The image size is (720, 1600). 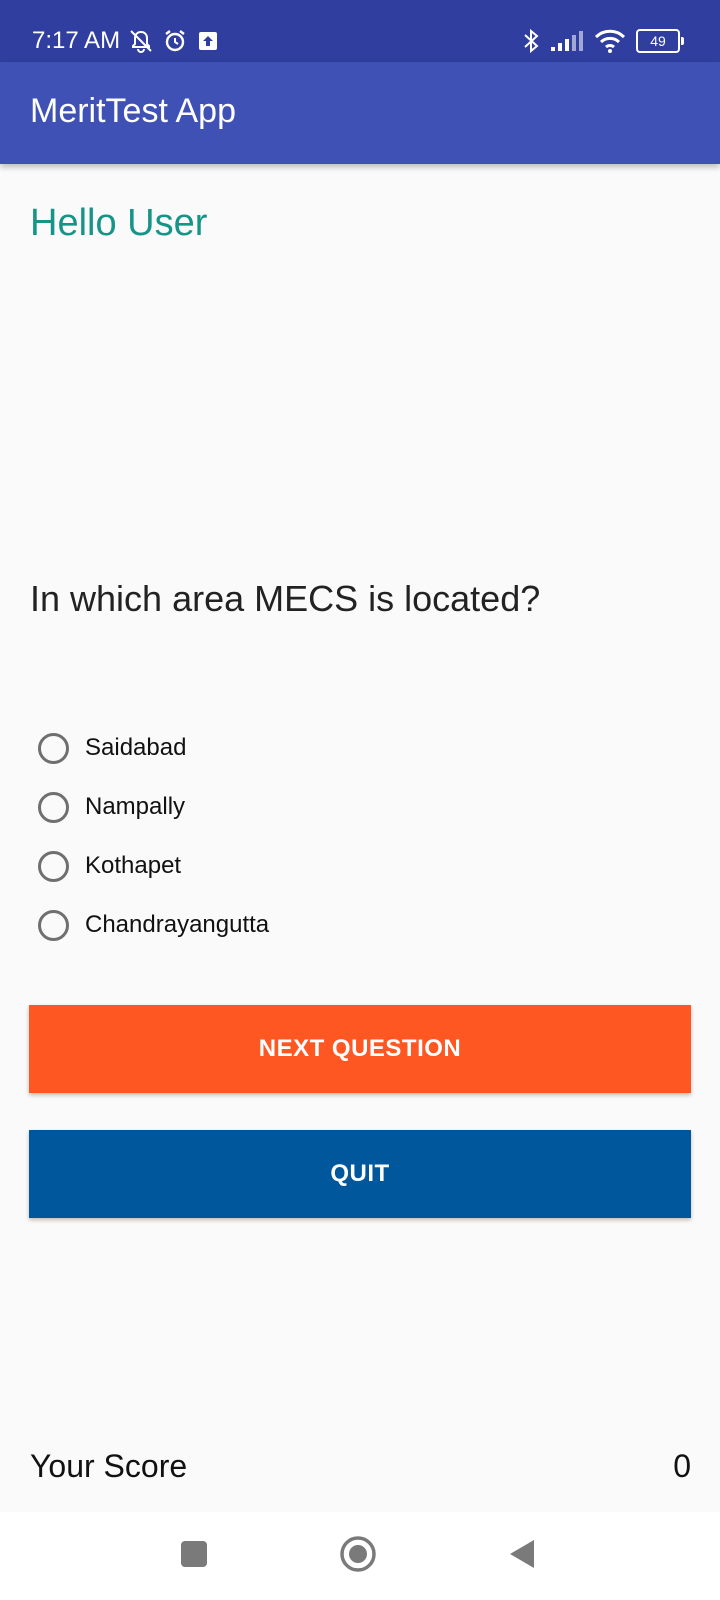 I want to click on option-chandrayangutta: Chandrayangutta, so click(x=153, y=925).